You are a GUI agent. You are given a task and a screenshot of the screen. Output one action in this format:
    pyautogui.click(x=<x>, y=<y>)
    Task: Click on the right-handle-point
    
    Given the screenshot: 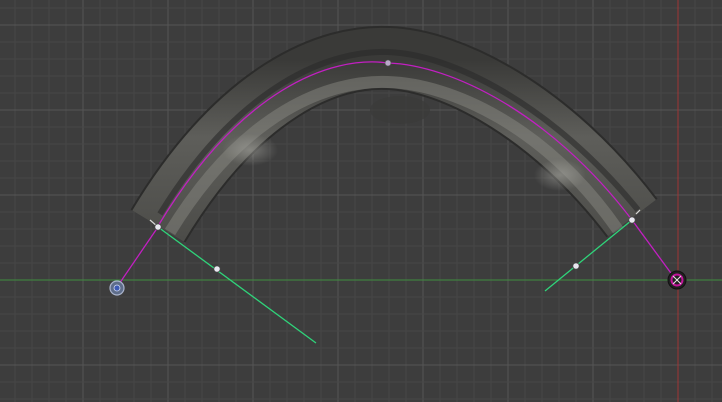 What is the action you would take?
    pyautogui.click(x=576, y=266)
    